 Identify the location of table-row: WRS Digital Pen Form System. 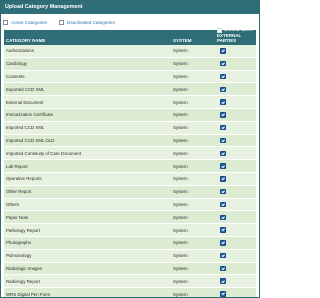
(130, 292).